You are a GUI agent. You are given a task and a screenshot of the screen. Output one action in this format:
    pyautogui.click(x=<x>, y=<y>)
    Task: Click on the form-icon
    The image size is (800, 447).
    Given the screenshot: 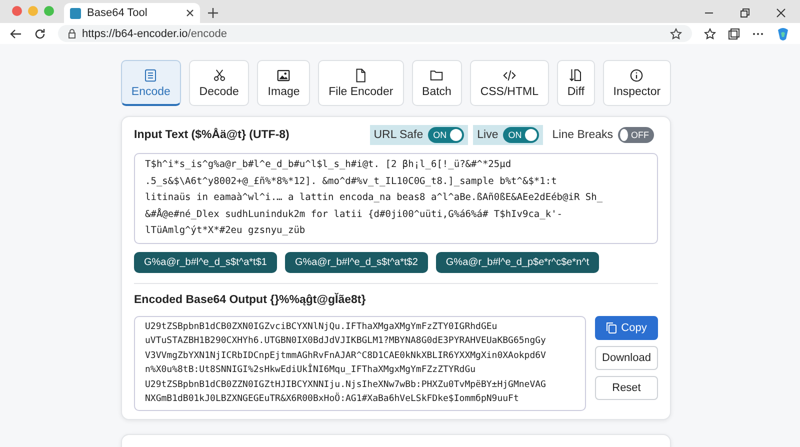 What is the action you would take?
    pyautogui.click(x=150, y=75)
    